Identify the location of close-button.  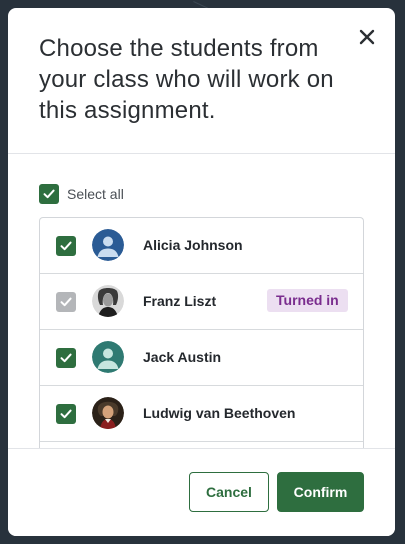
(367, 37).